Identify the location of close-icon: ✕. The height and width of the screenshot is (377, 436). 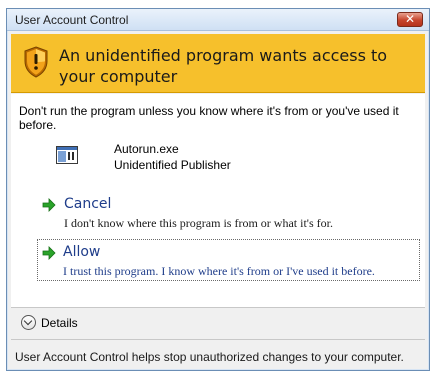
(410, 19).